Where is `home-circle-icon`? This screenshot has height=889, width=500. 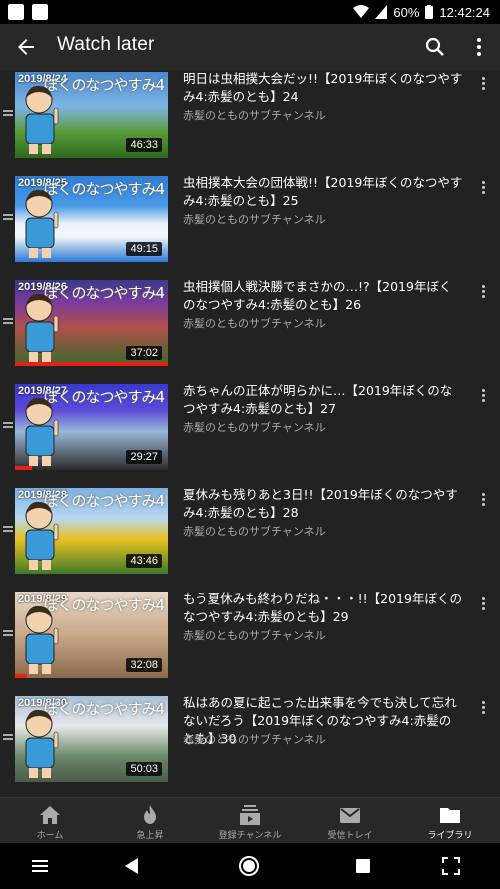 home-circle-icon is located at coordinates (249, 866).